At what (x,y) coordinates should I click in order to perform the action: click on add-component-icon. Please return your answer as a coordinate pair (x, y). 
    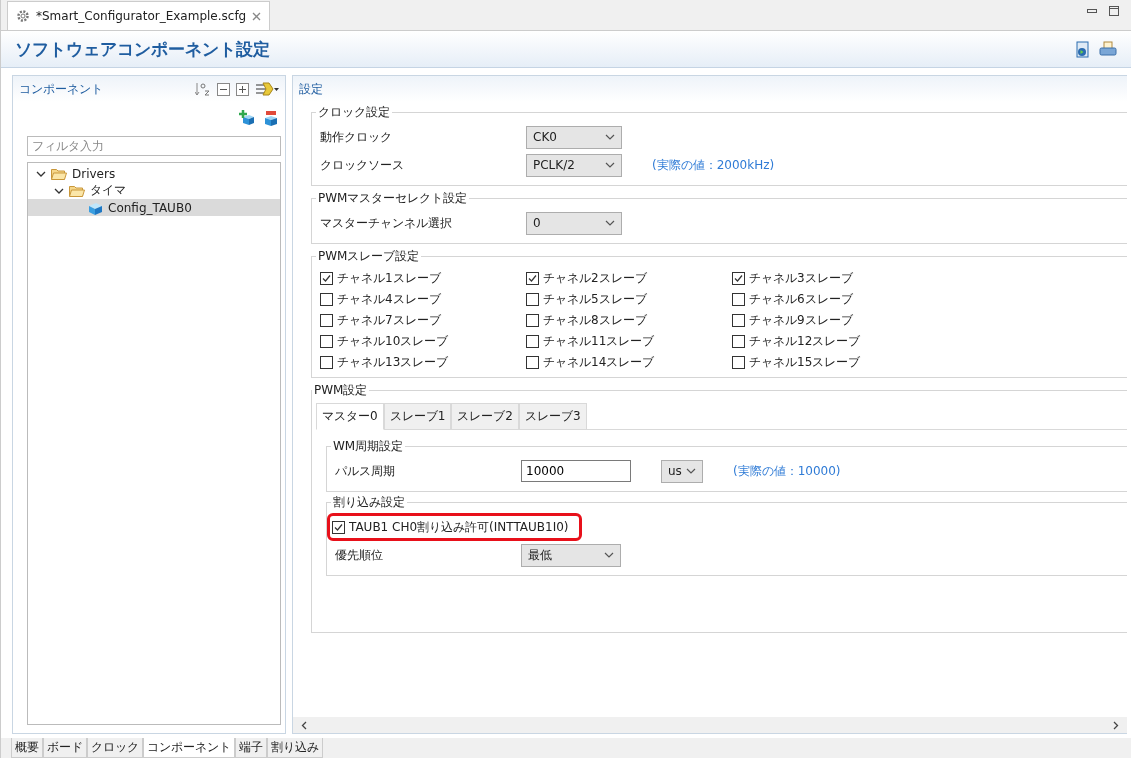
    Looking at the image, I should click on (247, 118).